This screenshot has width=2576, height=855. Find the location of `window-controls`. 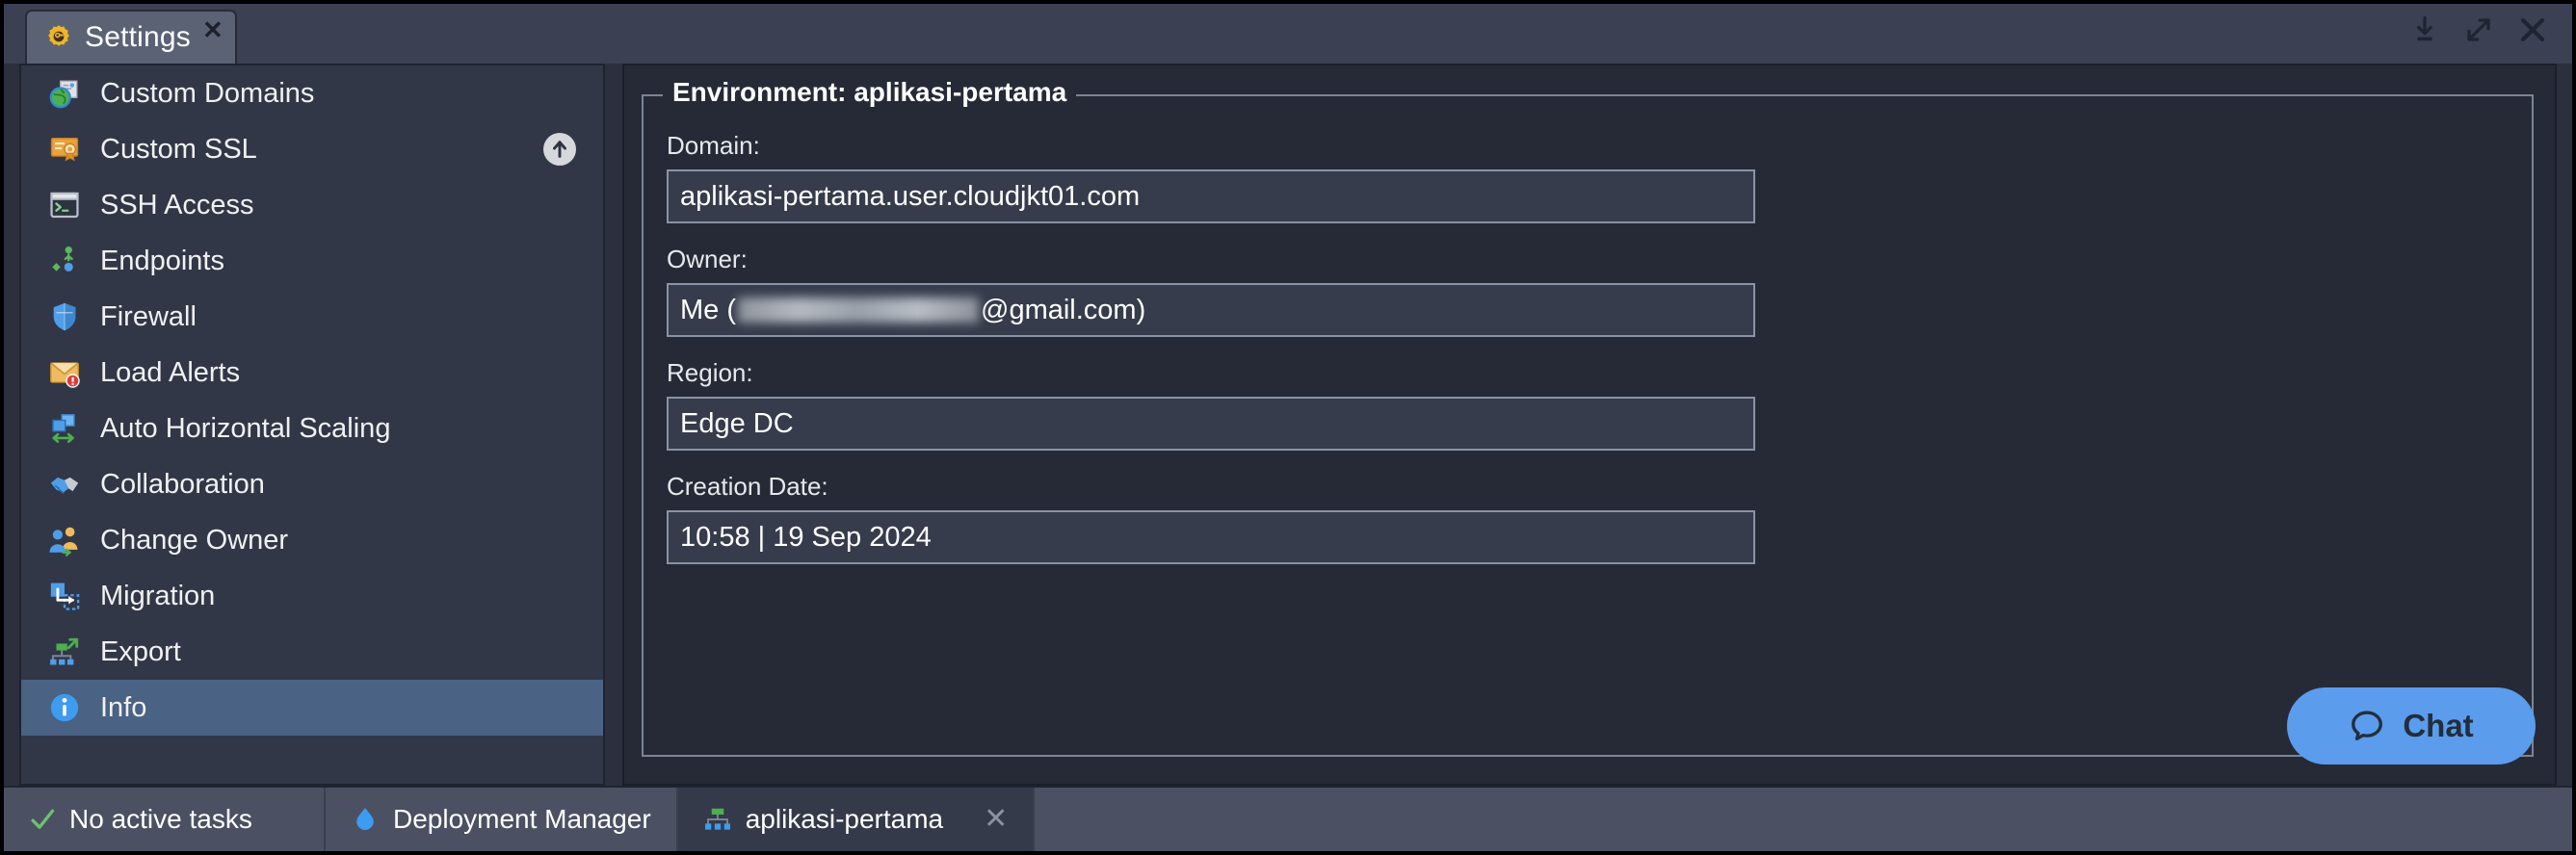

window-controls is located at coordinates (2479, 29).